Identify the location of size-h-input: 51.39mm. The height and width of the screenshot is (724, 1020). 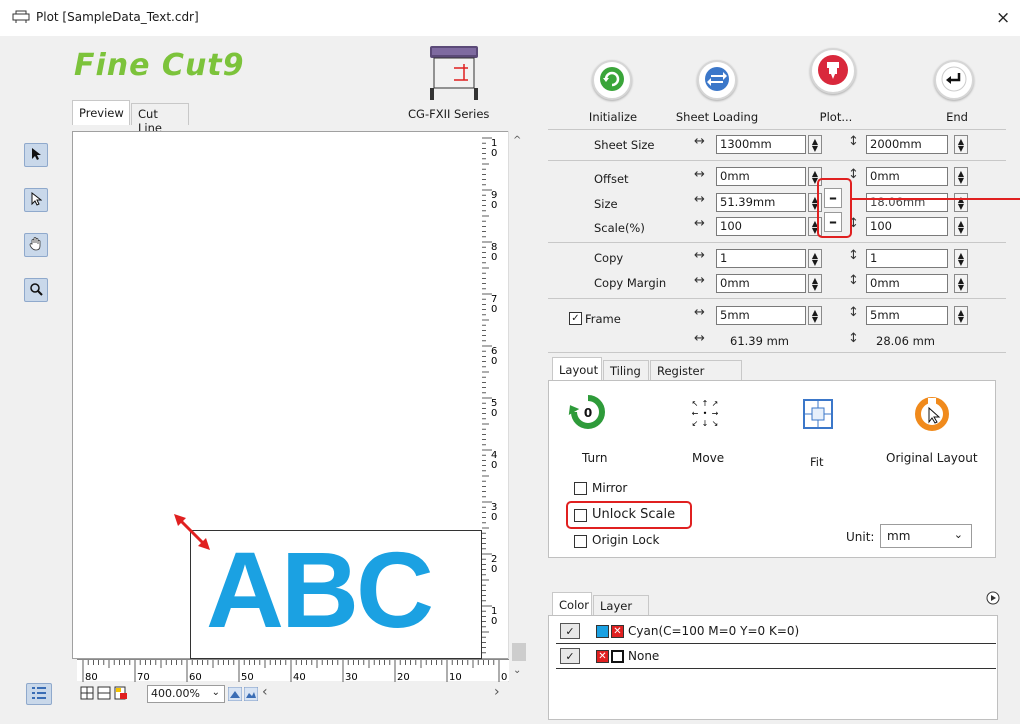
(761, 202).